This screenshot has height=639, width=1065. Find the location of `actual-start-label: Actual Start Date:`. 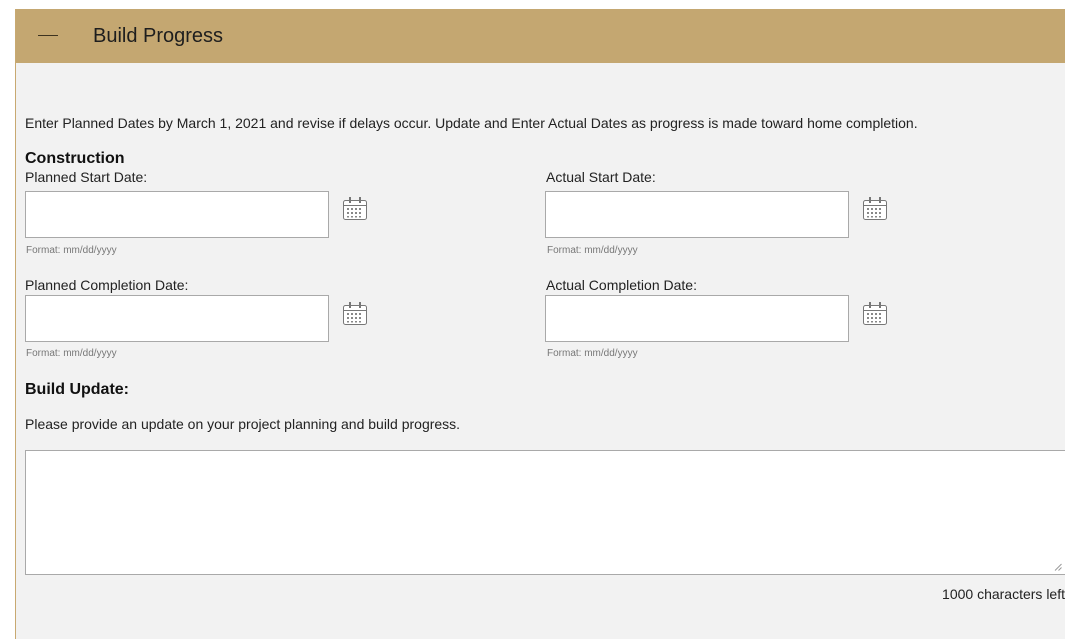

actual-start-label: Actual Start Date: is located at coordinates (601, 177).